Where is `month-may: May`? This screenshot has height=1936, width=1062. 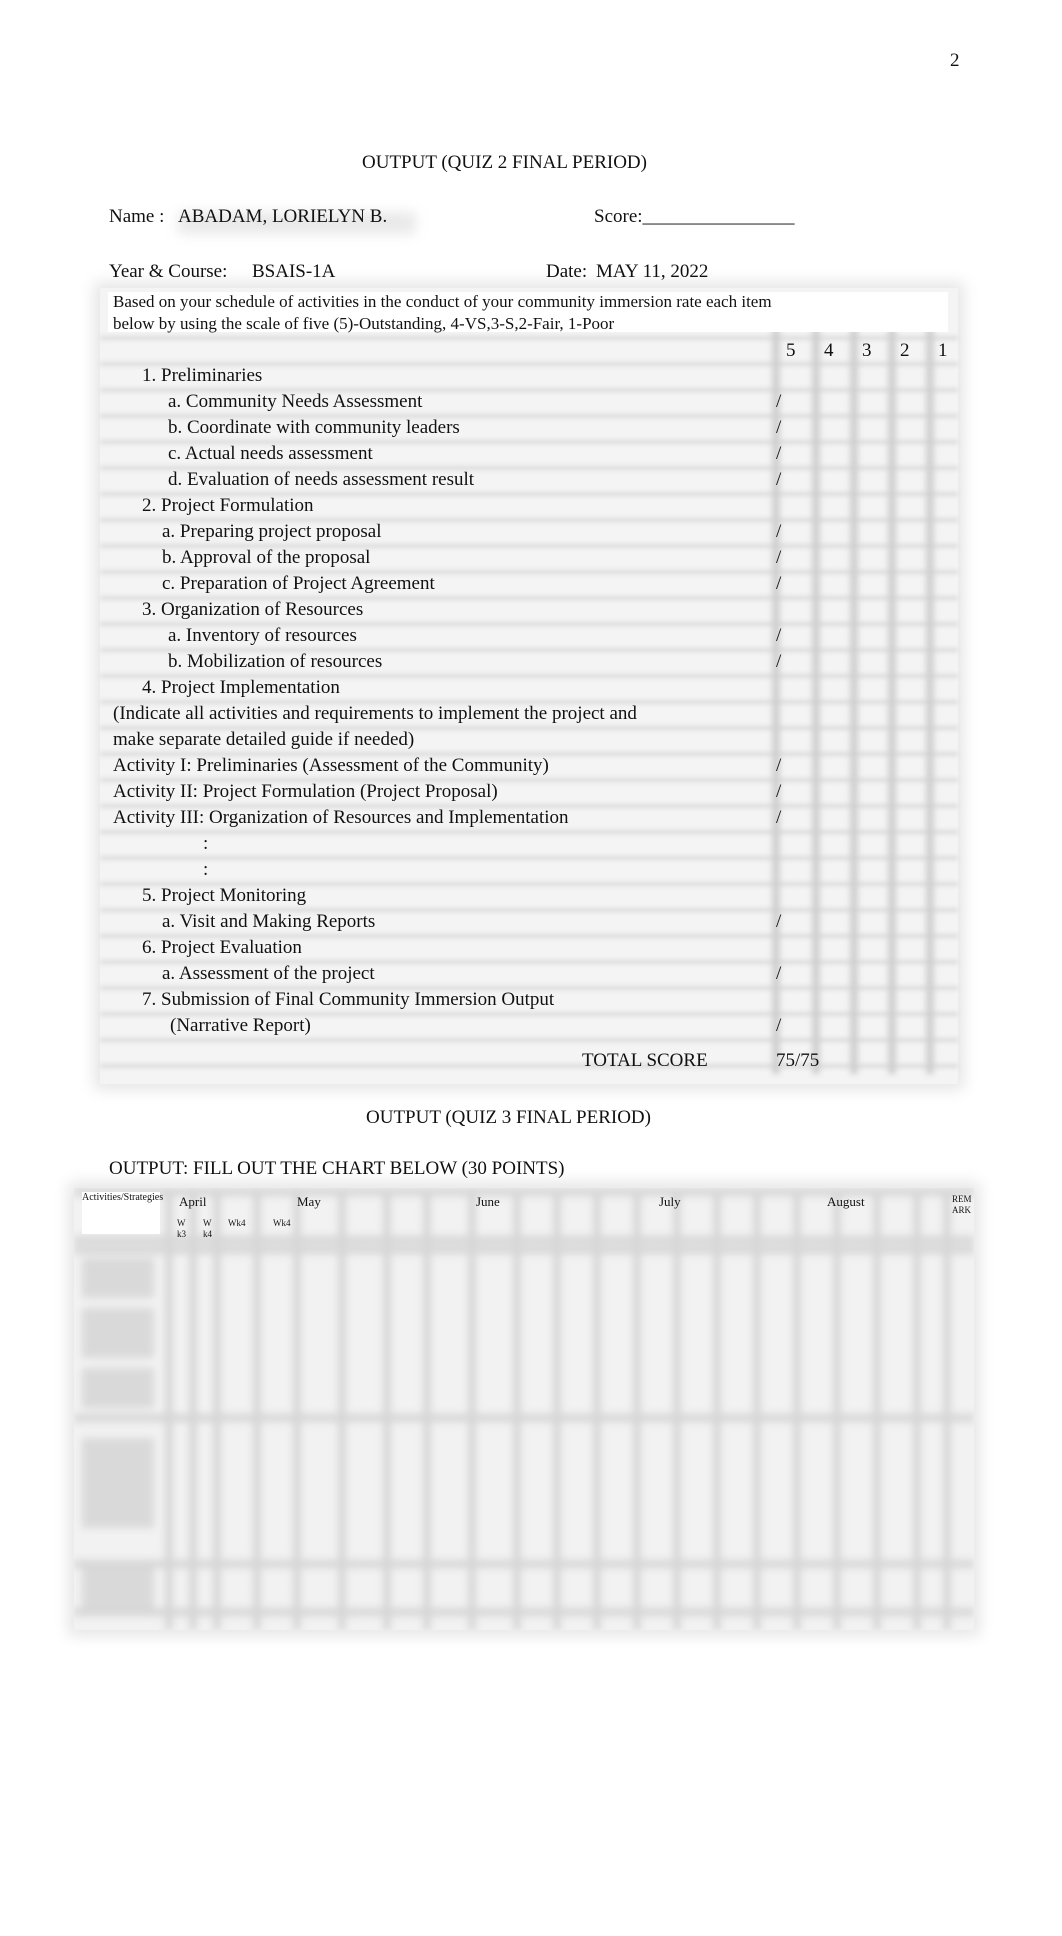
month-may: May is located at coordinates (309, 1201).